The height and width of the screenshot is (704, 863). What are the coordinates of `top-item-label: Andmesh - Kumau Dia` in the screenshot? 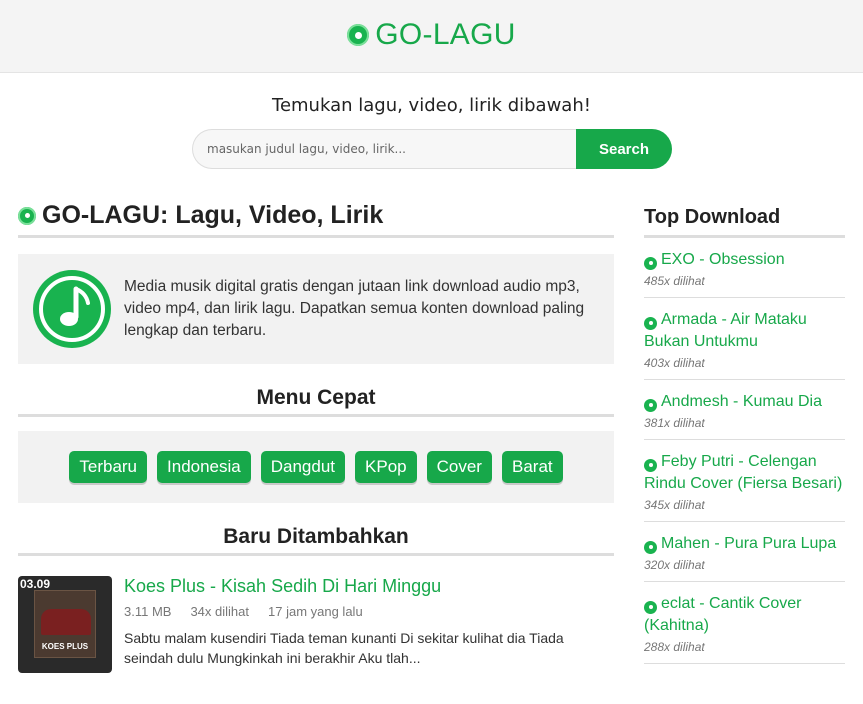 It's located at (741, 401).